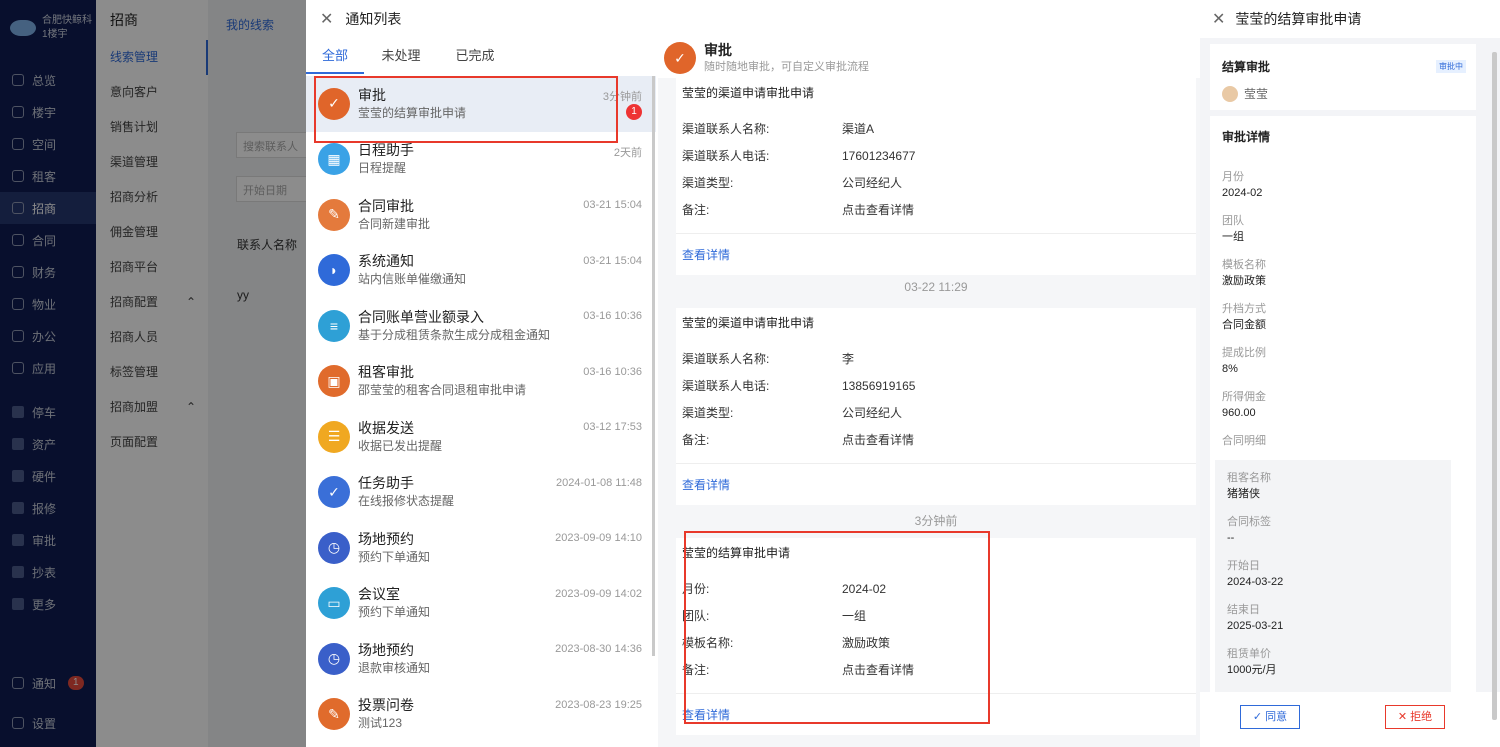  I want to click on field-value: --, so click(1231, 538).